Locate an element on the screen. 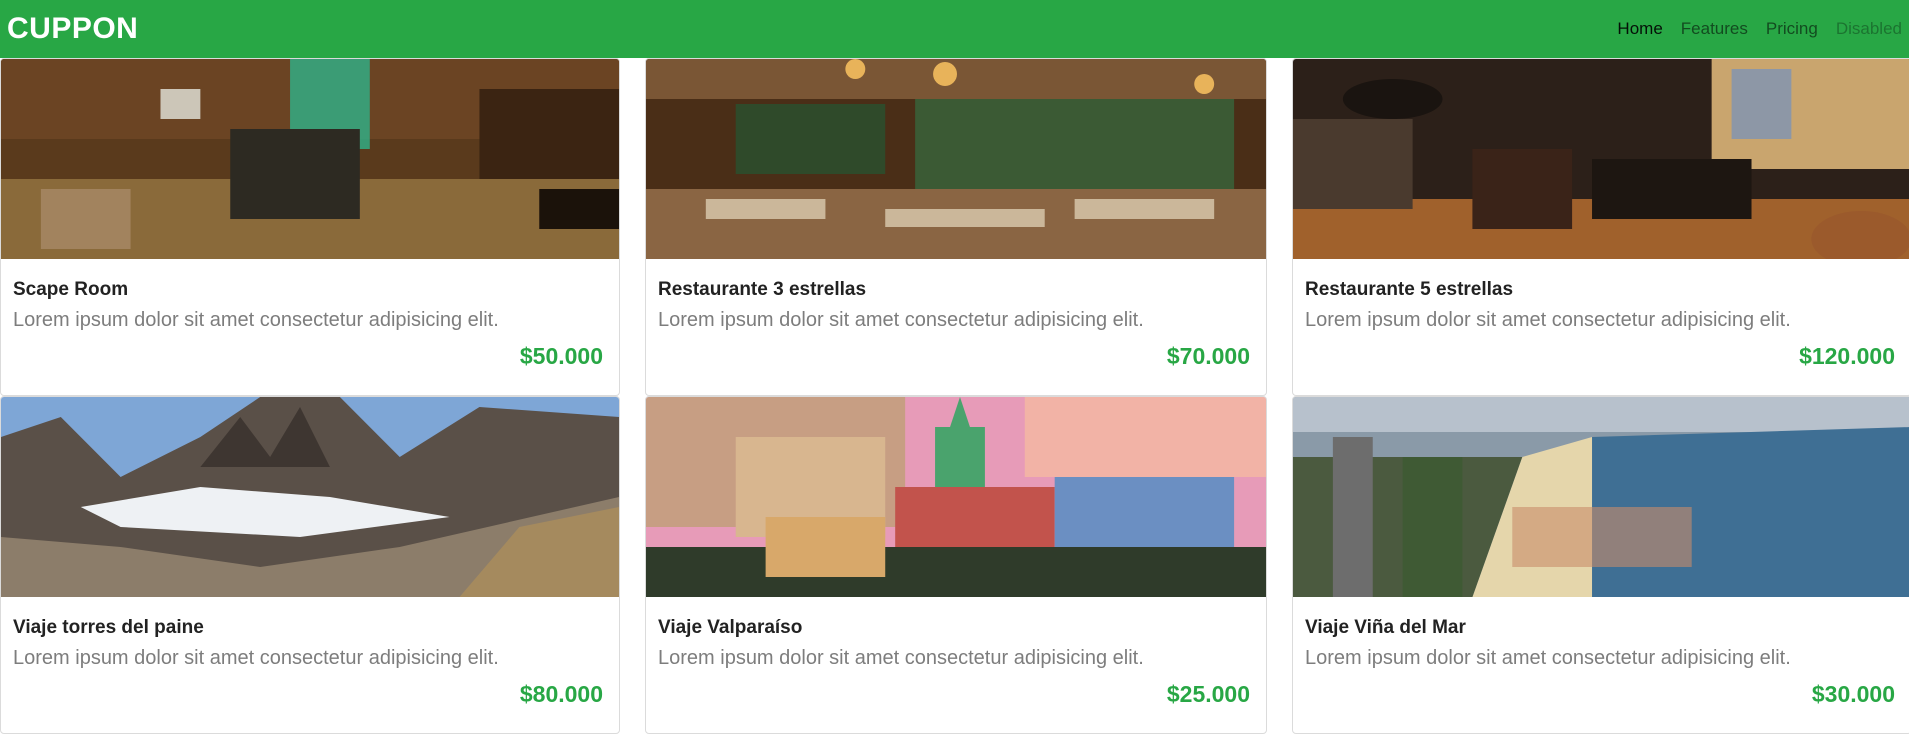 Image resolution: width=1909 pixels, height=740 pixels. card-image-vina-del-mar is located at coordinates (1601, 497).